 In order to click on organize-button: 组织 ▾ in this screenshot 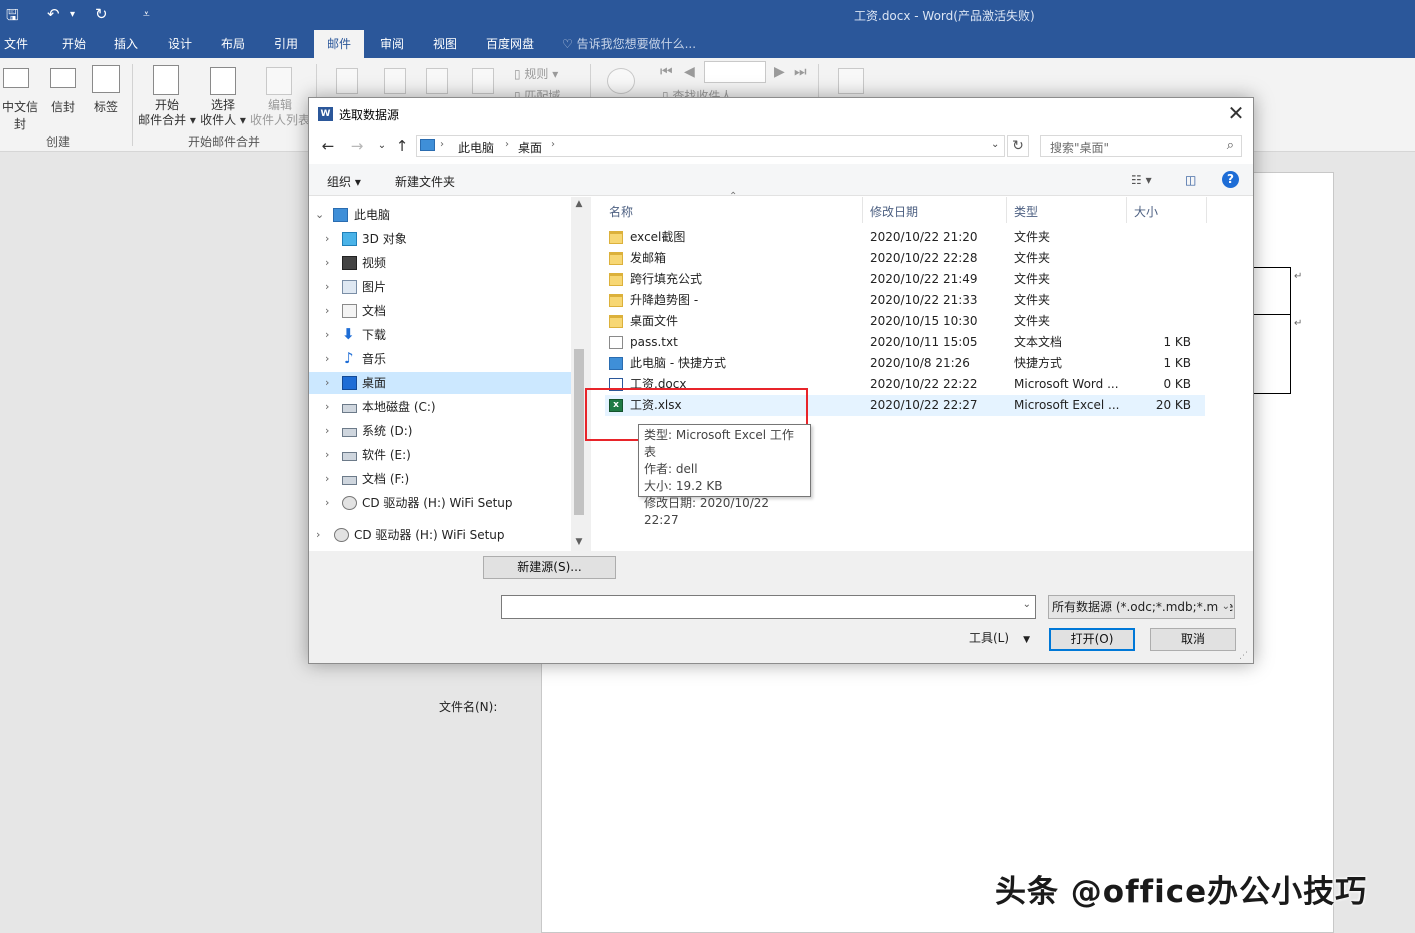, I will do `click(344, 181)`.